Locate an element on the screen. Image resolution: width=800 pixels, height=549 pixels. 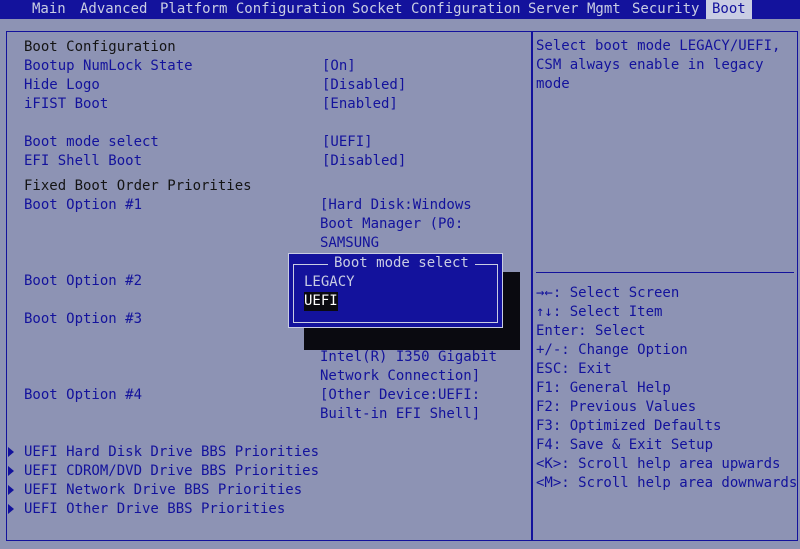
key-hint-select-item: ↑↓: Select Item is located at coordinates (599, 312).